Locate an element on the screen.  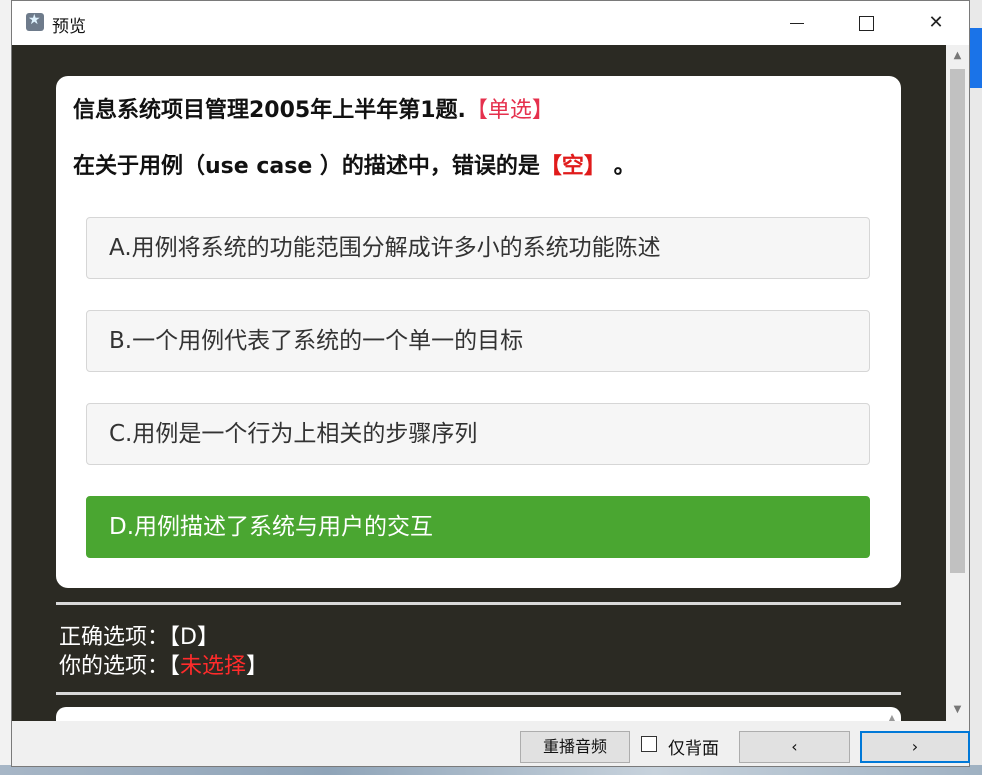
your-answer-value: 未选择 is located at coordinates (213, 666).